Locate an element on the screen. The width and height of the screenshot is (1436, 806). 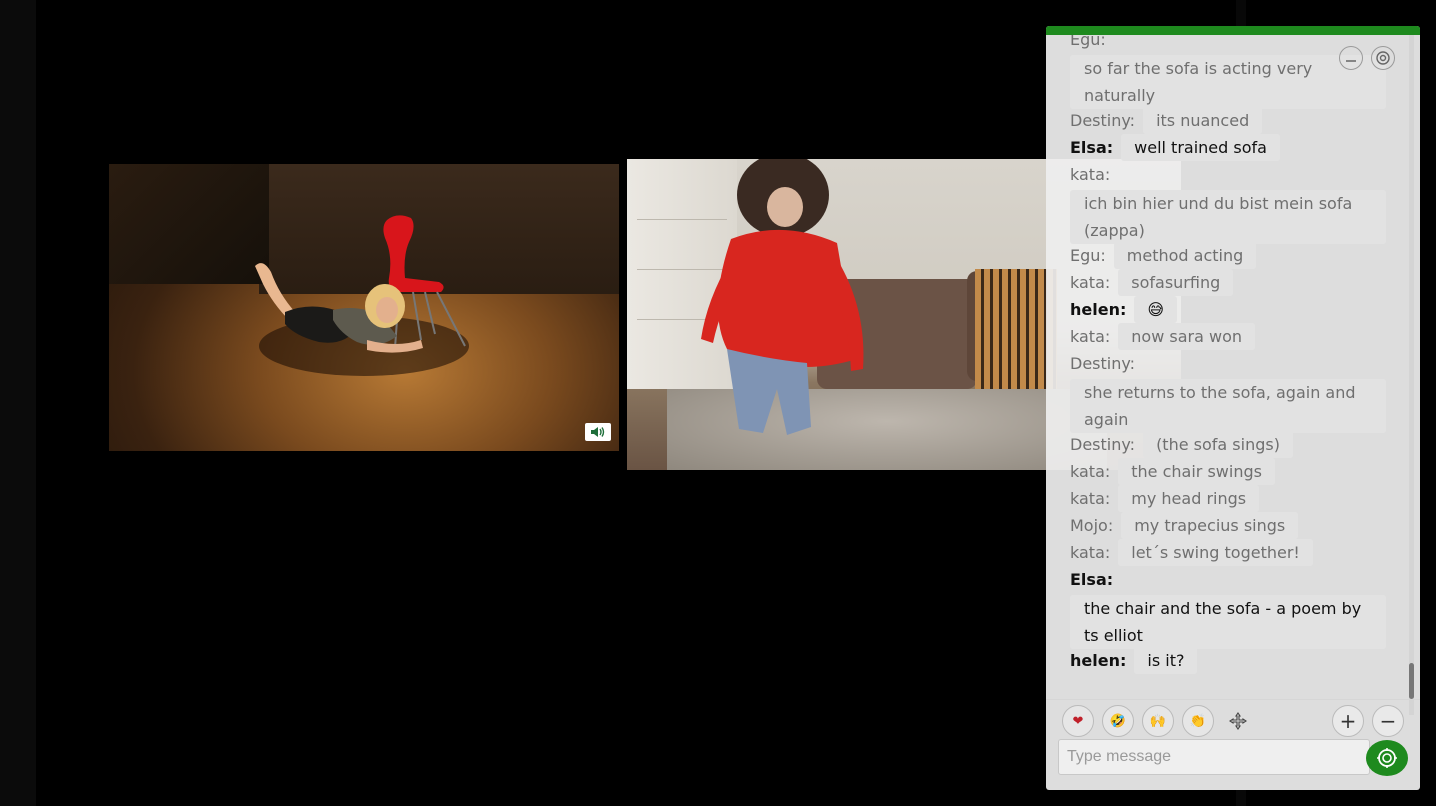
chat-message-author: Mojo: is located at coordinates (1092, 525).